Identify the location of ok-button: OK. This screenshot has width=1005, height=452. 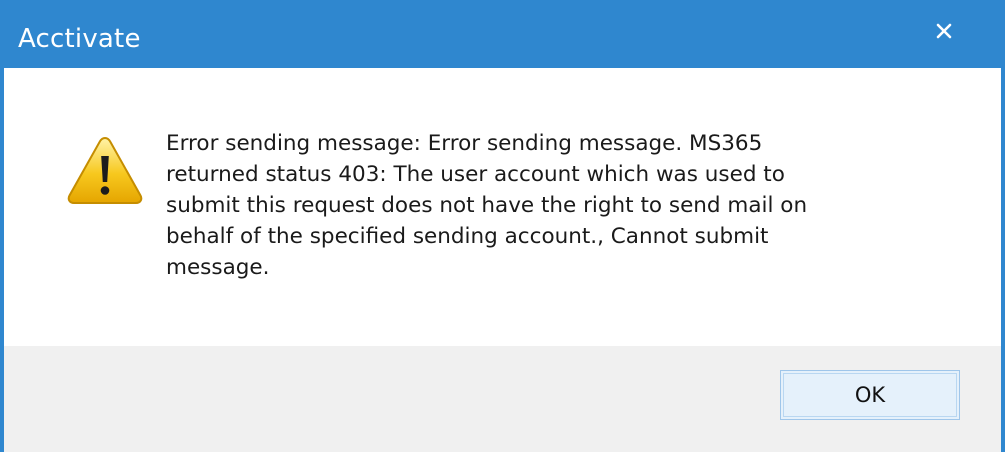
(870, 395).